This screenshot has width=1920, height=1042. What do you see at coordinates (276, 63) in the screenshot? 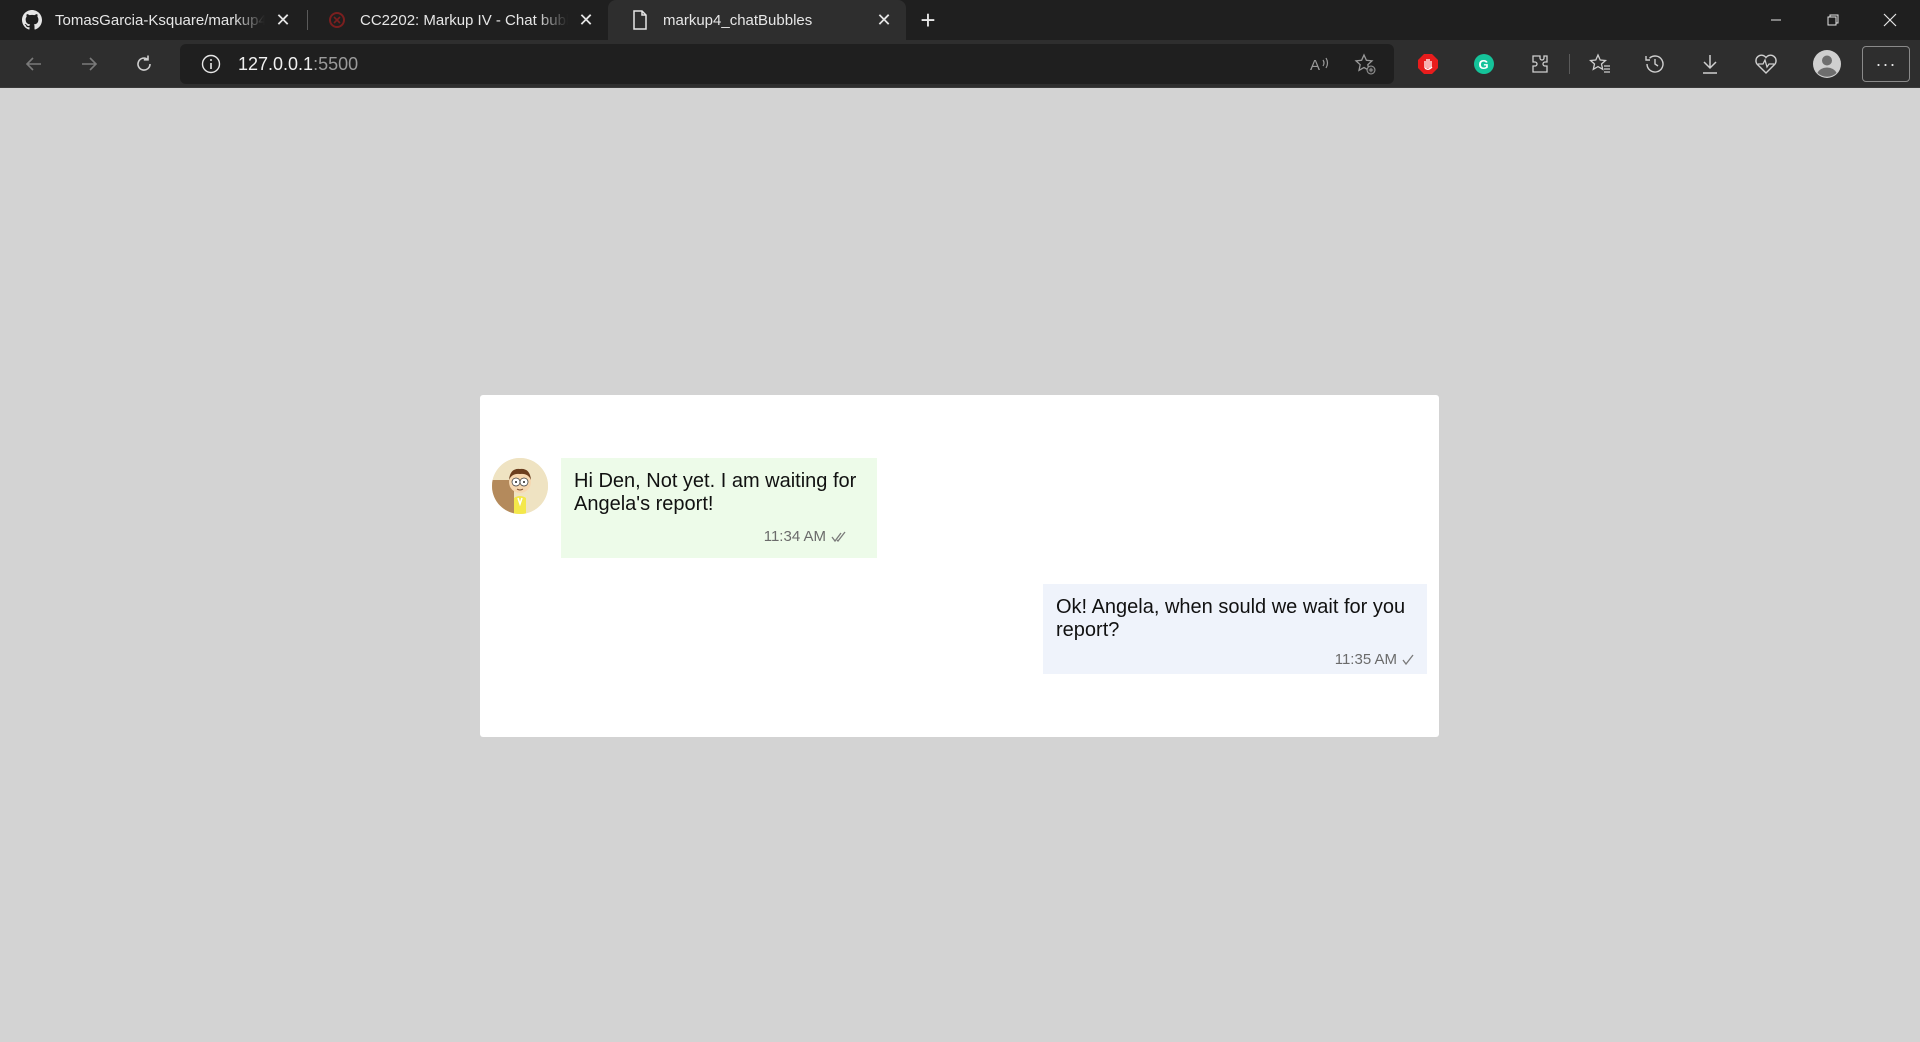
I see `url-host: 127.0.0.1` at bounding box center [276, 63].